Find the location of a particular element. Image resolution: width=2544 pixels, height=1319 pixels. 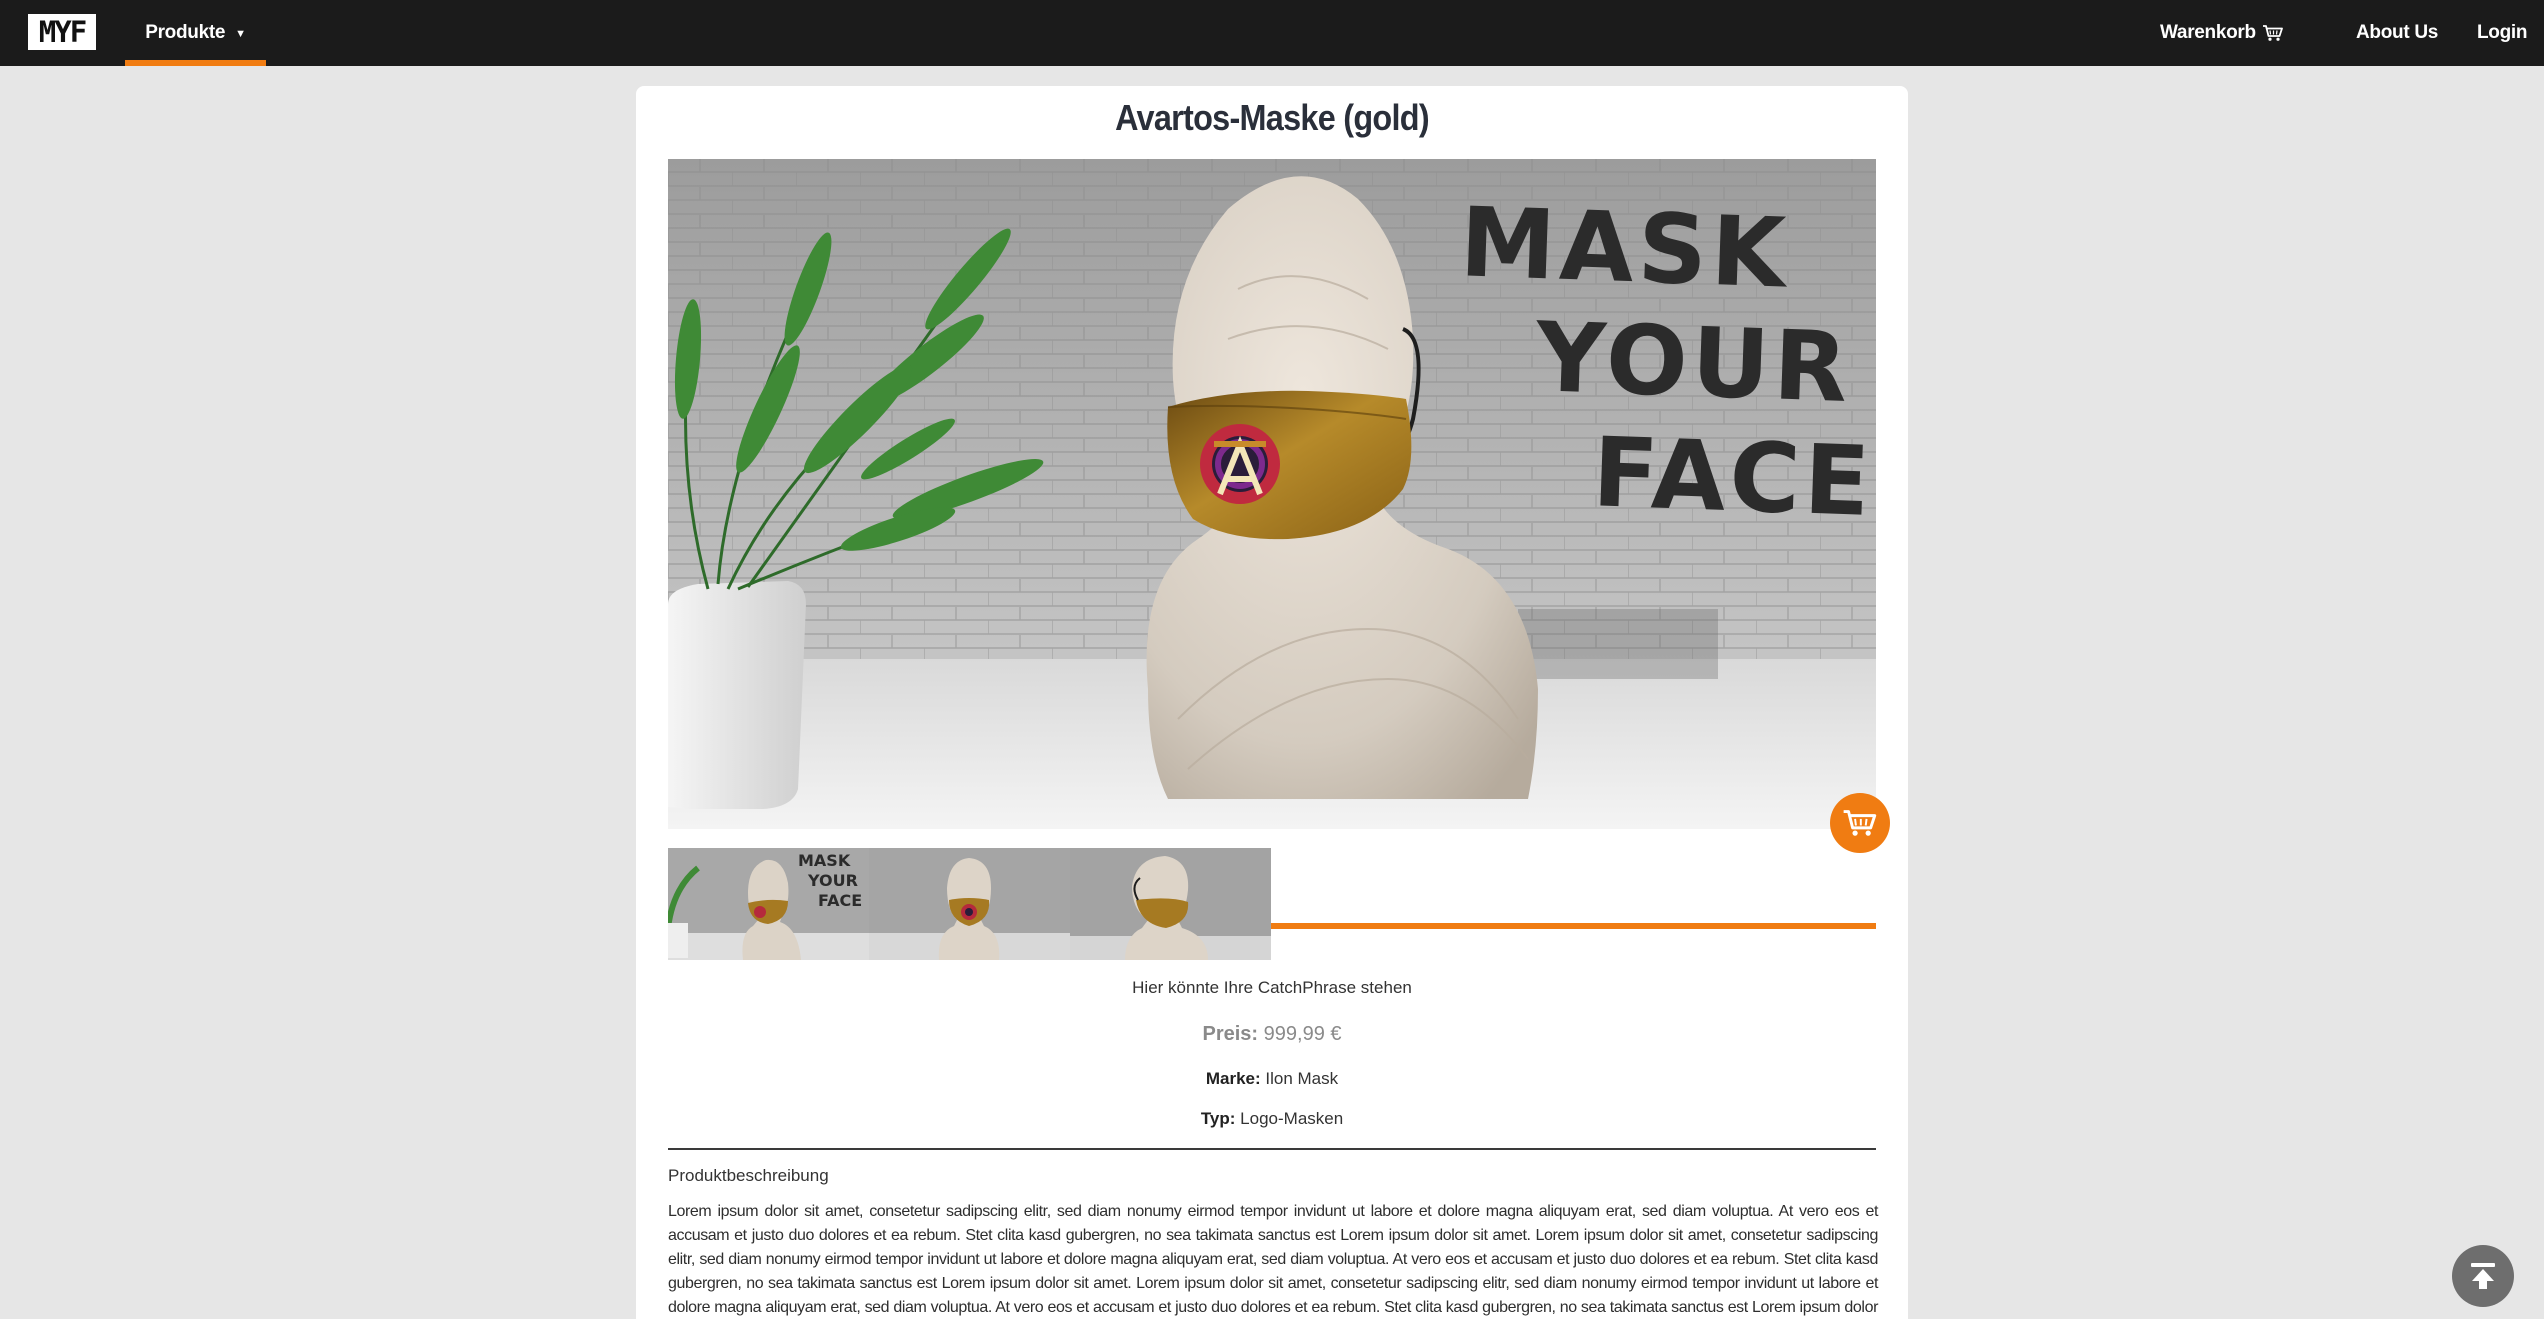

product-type: Typ: Logo-Masken is located at coordinates (1272, 1119).